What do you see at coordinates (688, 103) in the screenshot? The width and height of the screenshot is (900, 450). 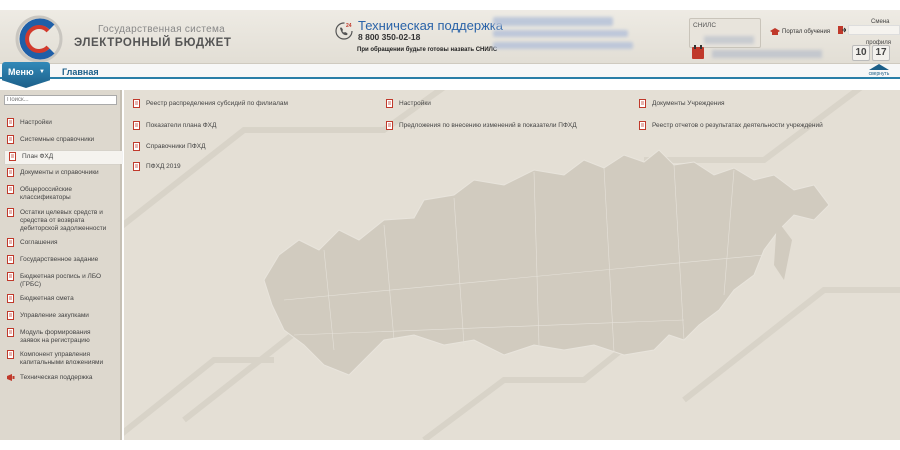 I see `link-label: Документы Учреждения` at bounding box center [688, 103].